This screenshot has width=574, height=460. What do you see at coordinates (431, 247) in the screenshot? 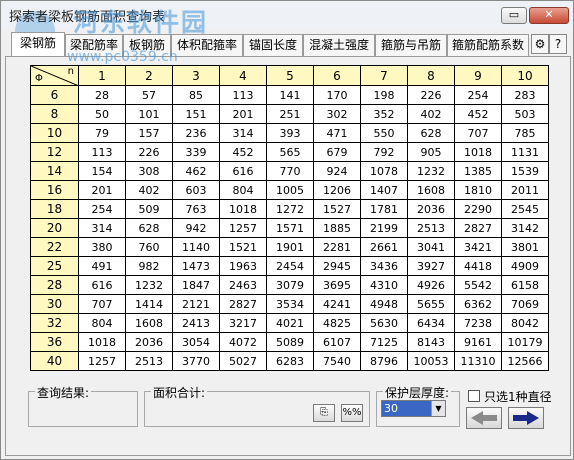
I see `table-cell: 3041` at bounding box center [431, 247].